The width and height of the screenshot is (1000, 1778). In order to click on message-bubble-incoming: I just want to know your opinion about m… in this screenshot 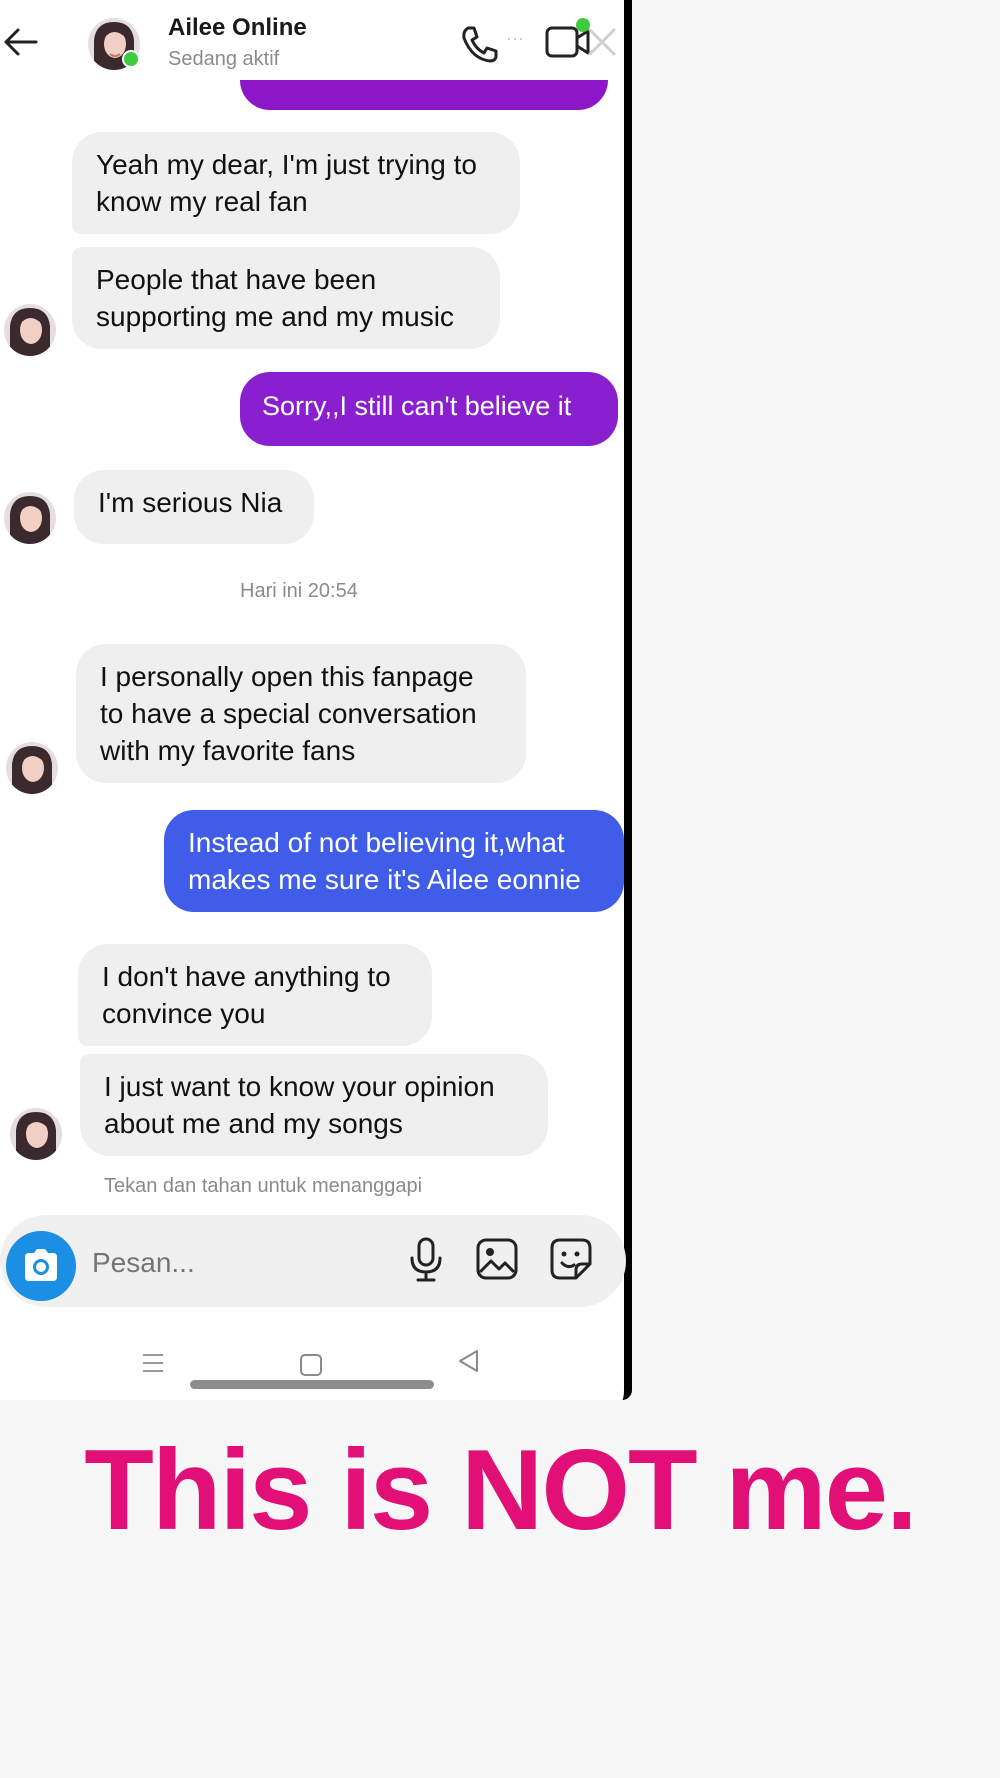, I will do `click(314, 1105)`.